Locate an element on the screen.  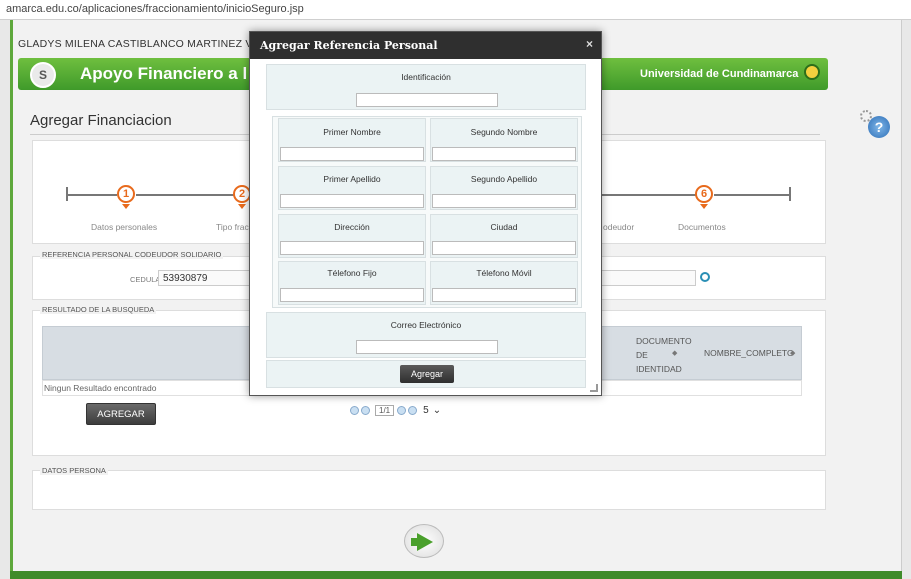
last-page-icon is located at coordinates (413, 410).